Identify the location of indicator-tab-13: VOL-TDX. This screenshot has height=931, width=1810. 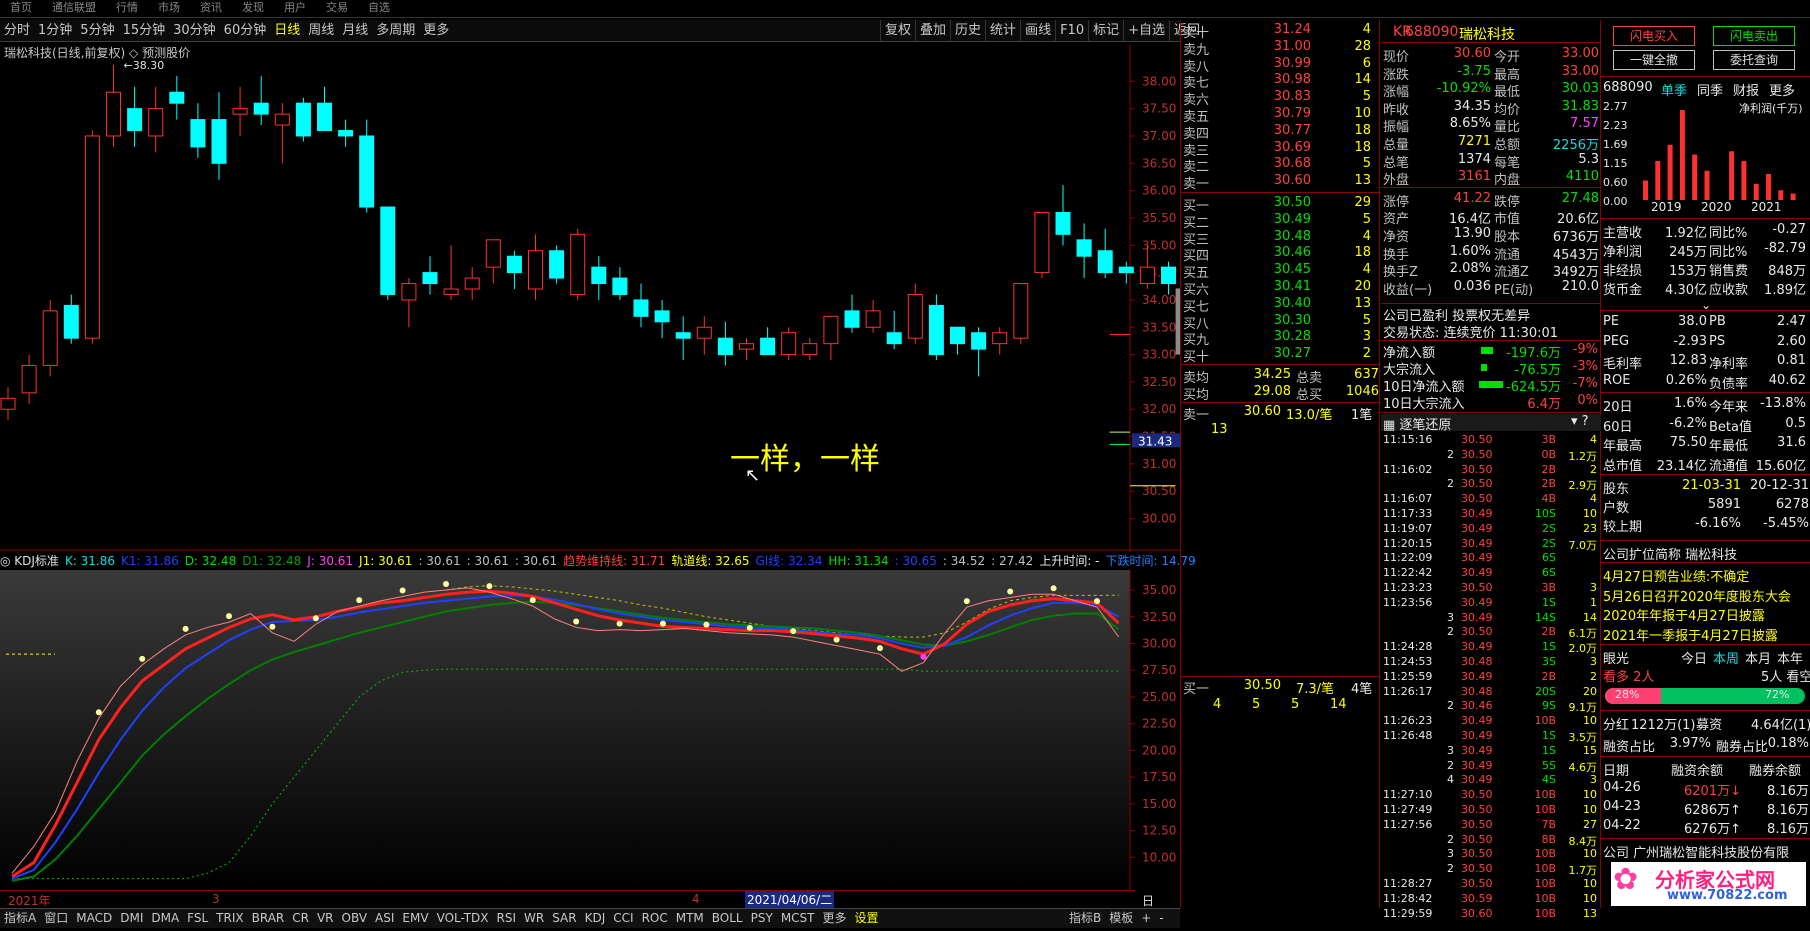
(463, 918).